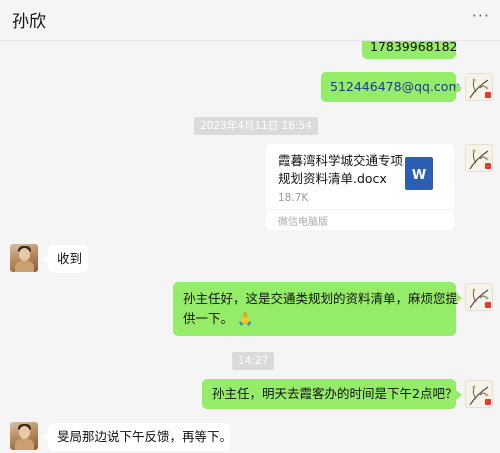 This screenshot has height=453, width=500. What do you see at coordinates (253, 361) in the screenshot?
I see `timestamp: 14:27` at bounding box center [253, 361].